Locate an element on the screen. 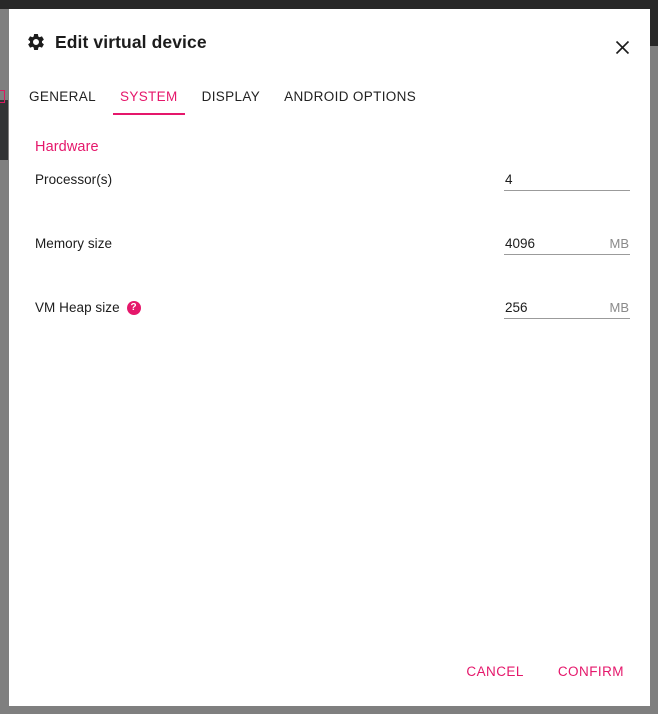 The width and height of the screenshot is (658, 714). tab-bar: GENERAL SYSTEM DISPLAY ANDROID OPTIONS is located at coordinates (329, 98).